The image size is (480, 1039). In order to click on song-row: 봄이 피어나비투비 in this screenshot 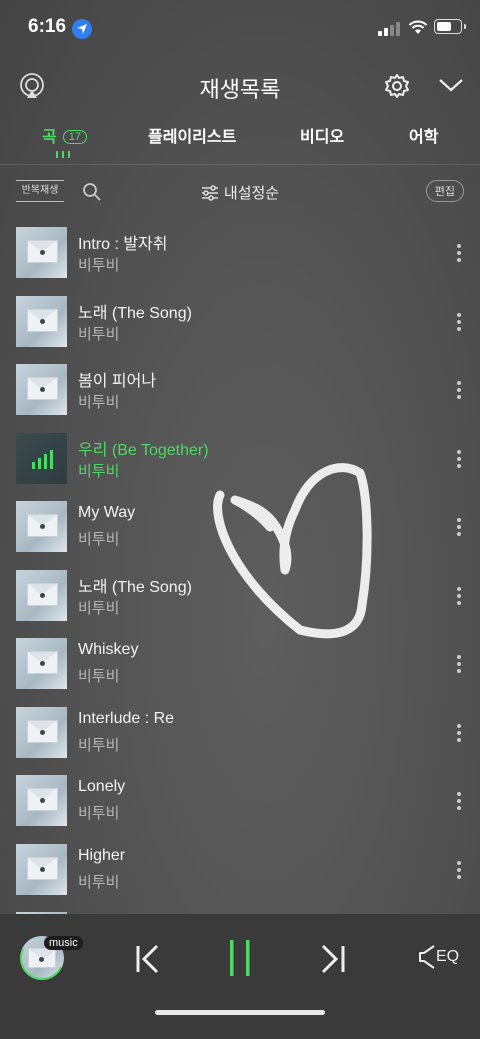, I will do `click(240, 393)`.